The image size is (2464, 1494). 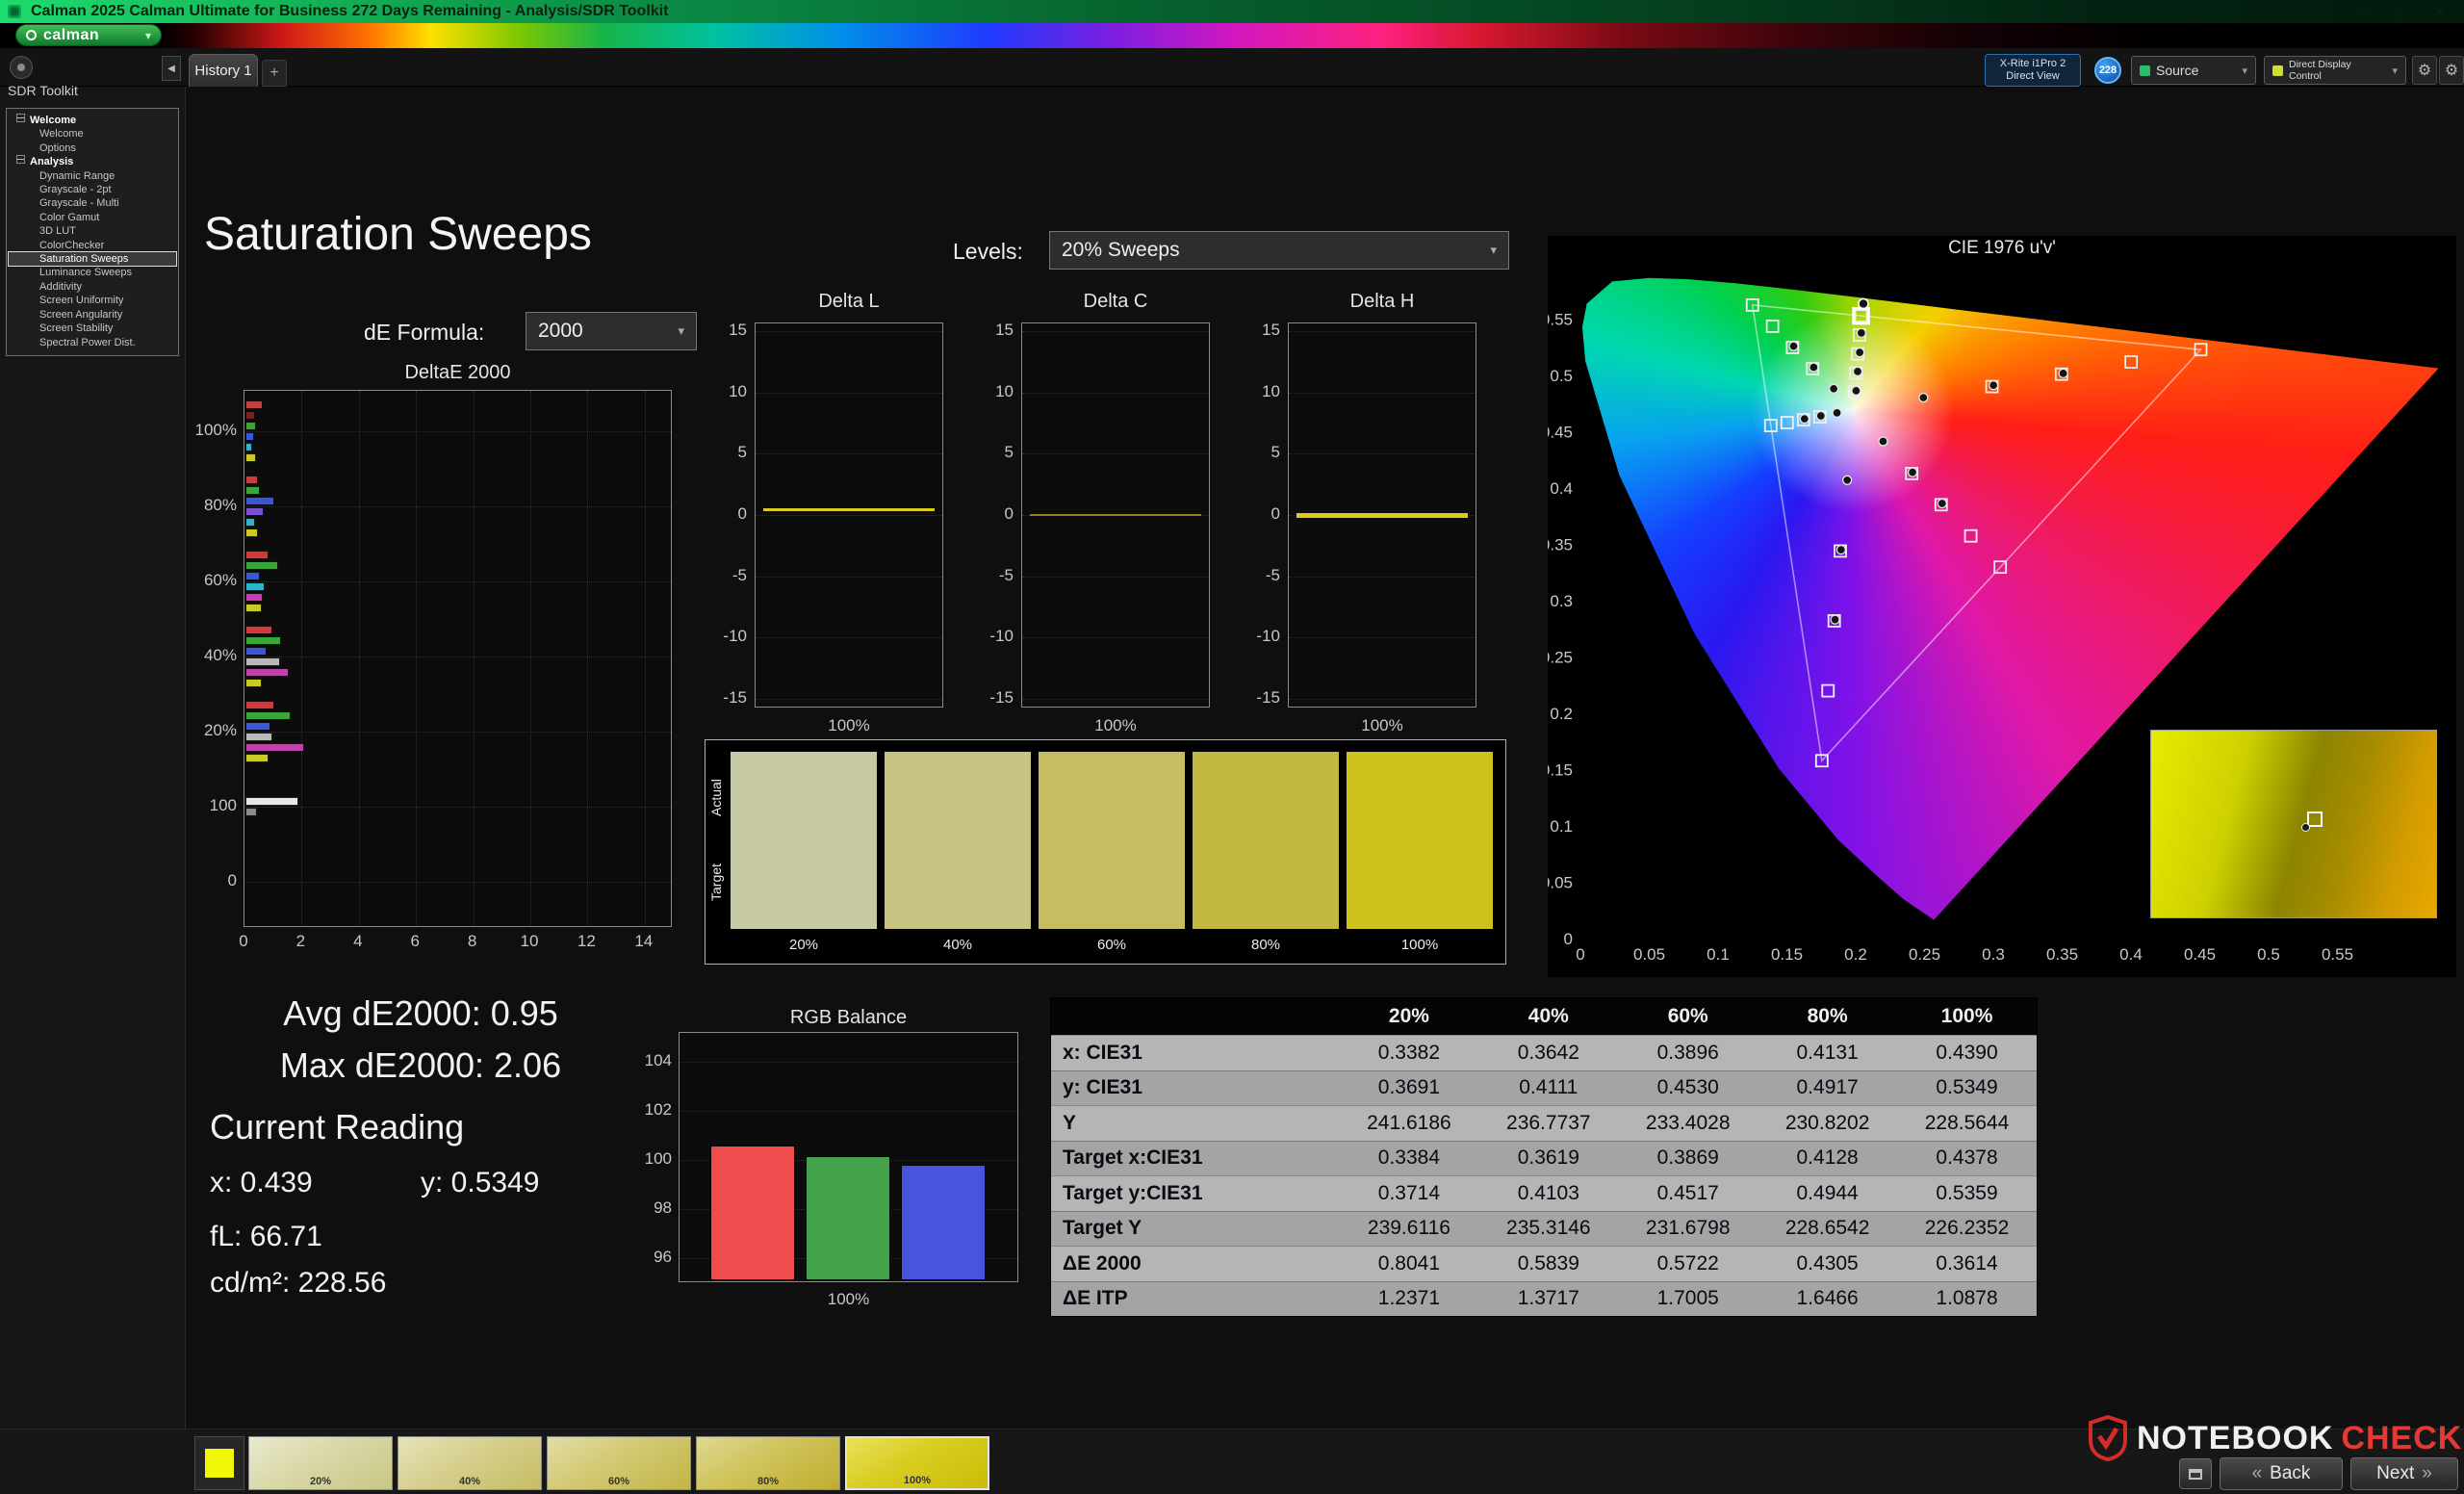 What do you see at coordinates (1009, 513) in the screenshot?
I see `delta-y-tick: 0` at bounding box center [1009, 513].